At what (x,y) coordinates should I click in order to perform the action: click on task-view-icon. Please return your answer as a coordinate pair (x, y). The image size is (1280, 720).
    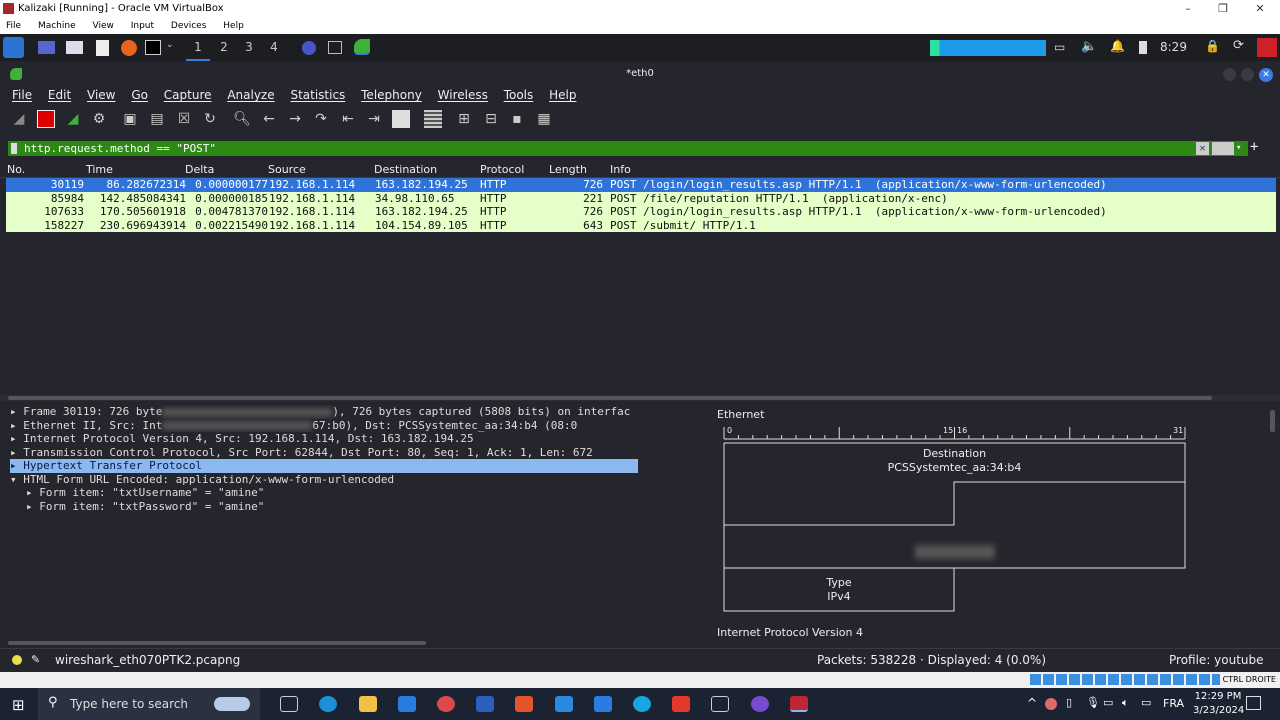
    Looking at the image, I should click on (289, 704).